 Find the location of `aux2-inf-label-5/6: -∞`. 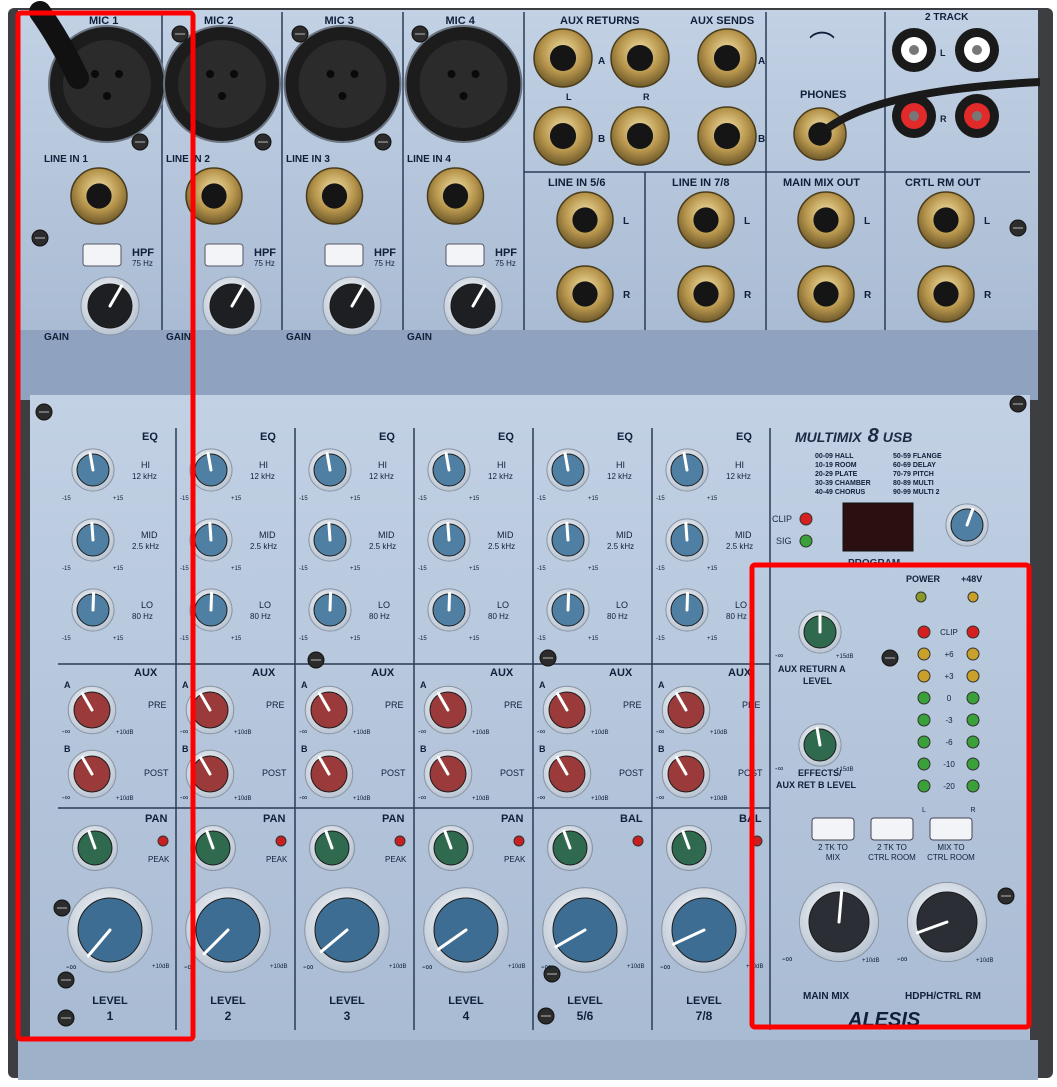

aux2-inf-label-5/6: -∞ is located at coordinates (541, 797).